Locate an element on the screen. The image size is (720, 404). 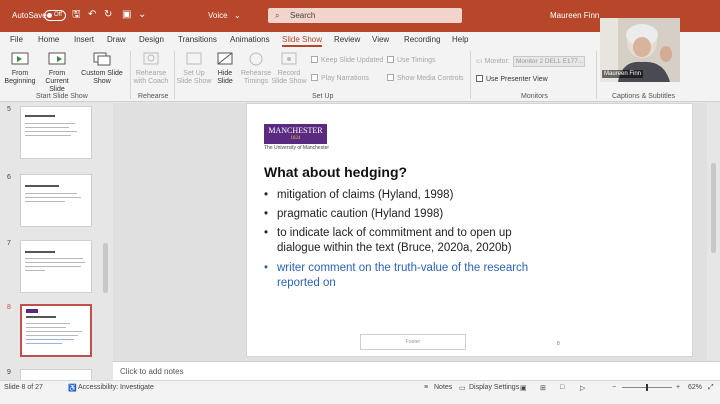
tab-design: Design is located at coordinates (151, 39).